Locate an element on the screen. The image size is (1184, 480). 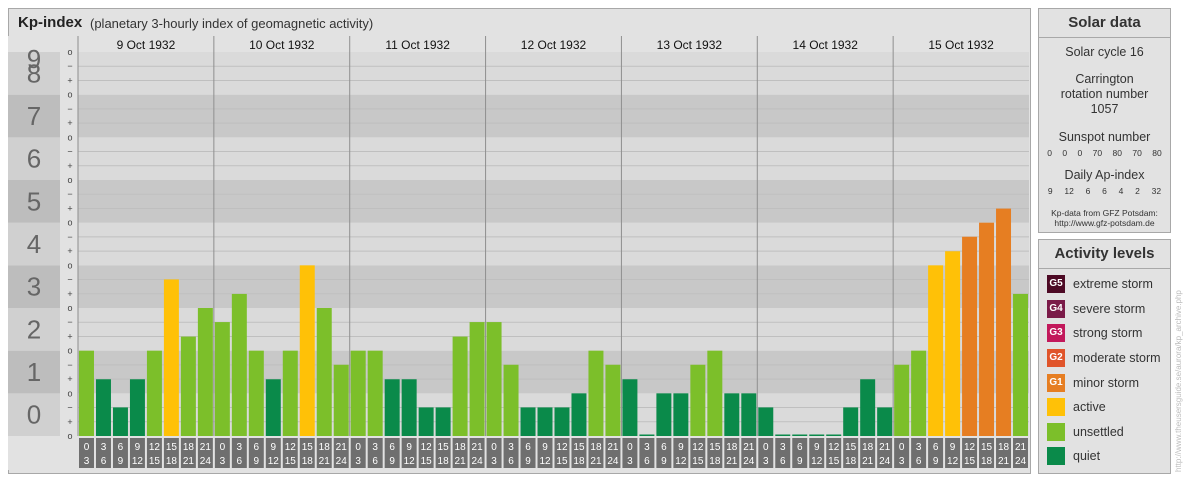
ap-value: 12 is located at coordinates (1069, 191).